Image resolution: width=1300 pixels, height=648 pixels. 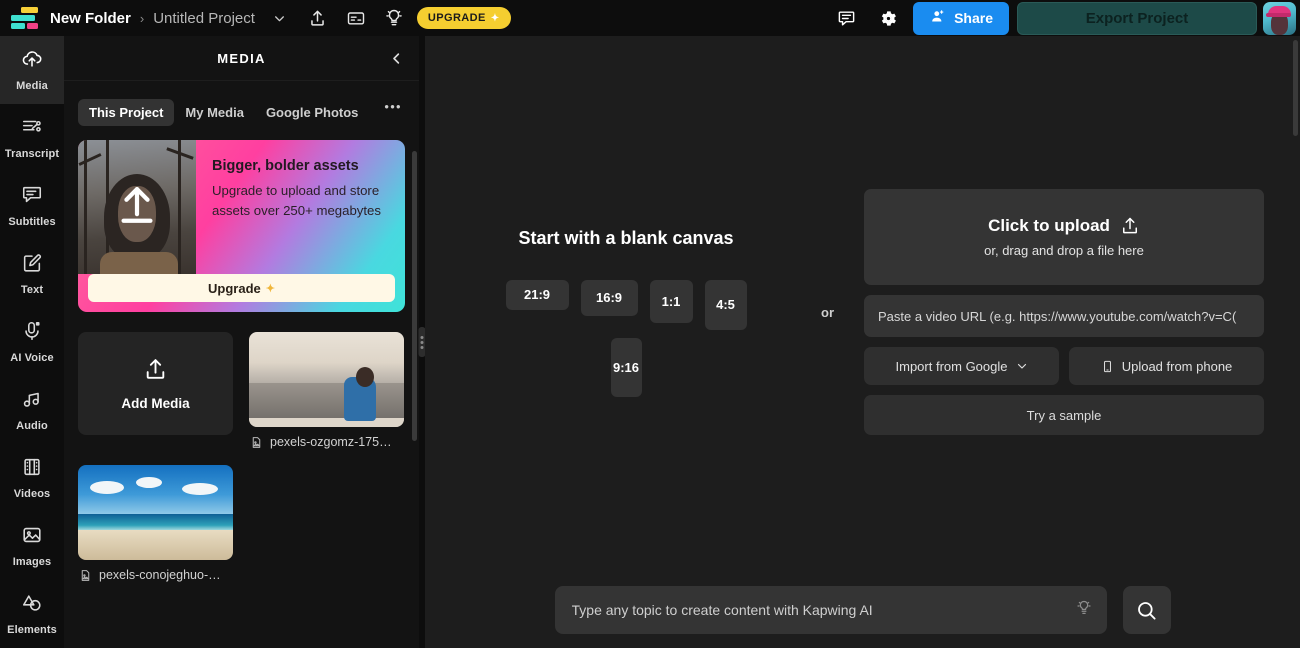 I want to click on sidebar-item-subtitles: Subtitles, so click(x=32, y=206).